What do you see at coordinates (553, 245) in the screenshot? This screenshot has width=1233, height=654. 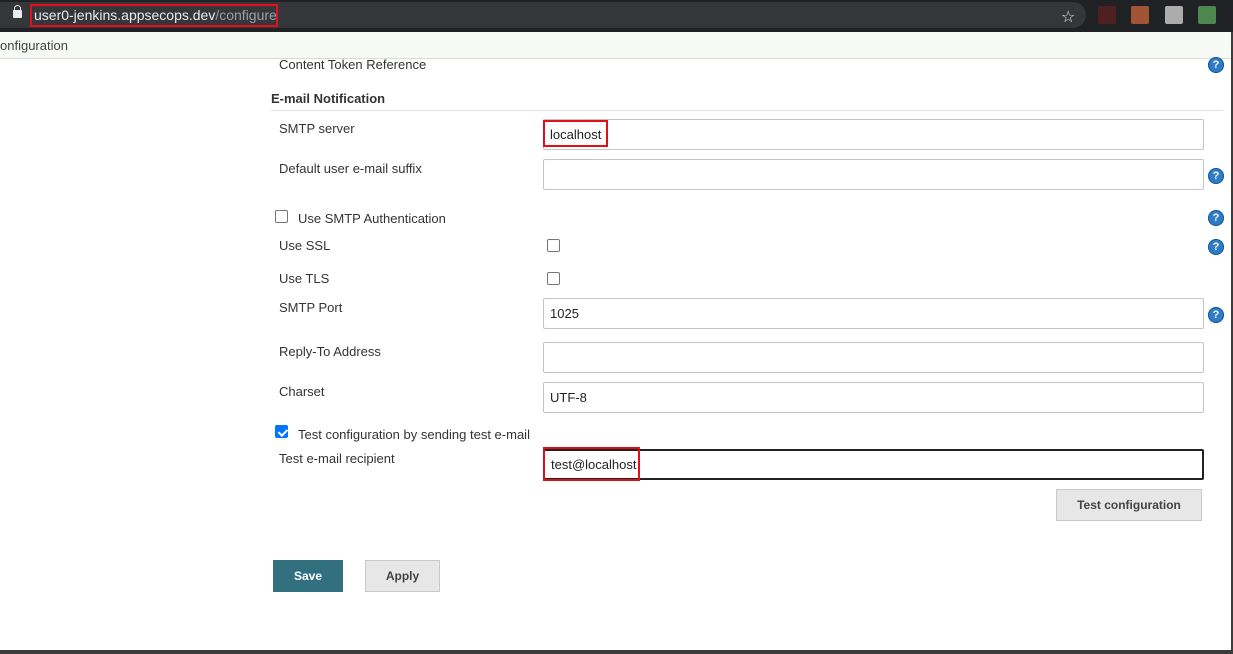 I see `use-ssl-checkbox` at bounding box center [553, 245].